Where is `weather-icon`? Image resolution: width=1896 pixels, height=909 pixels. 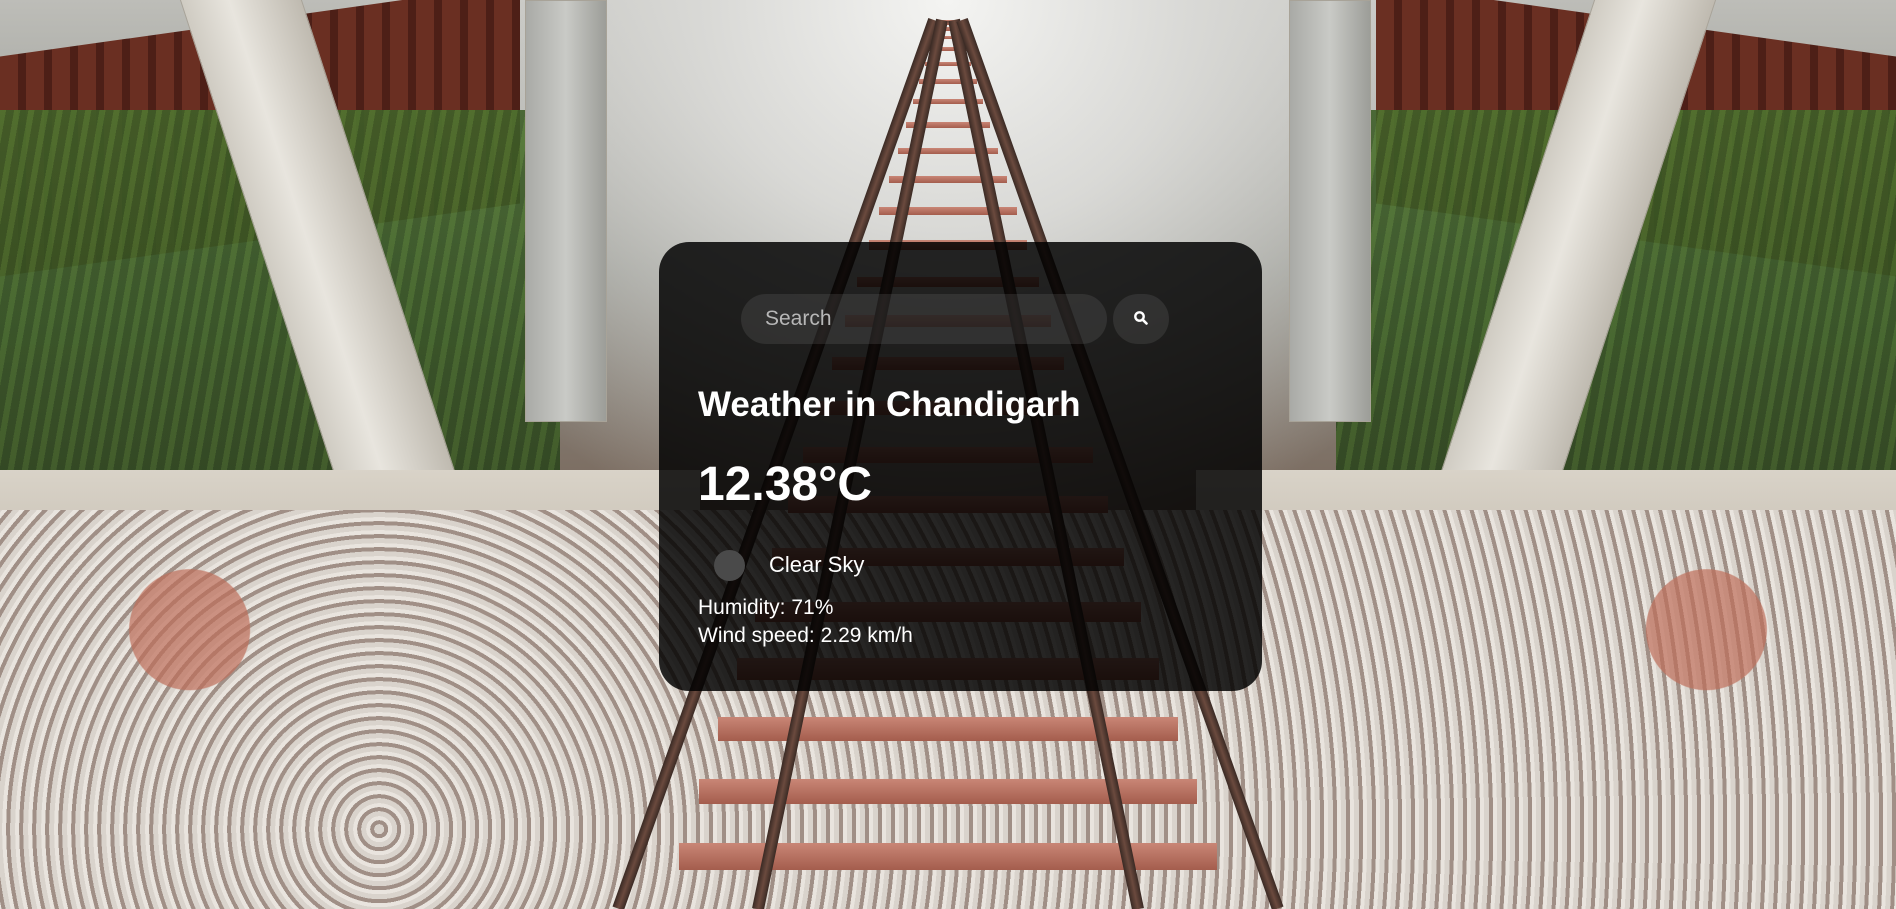 weather-icon is located at coordinates (729, 565).